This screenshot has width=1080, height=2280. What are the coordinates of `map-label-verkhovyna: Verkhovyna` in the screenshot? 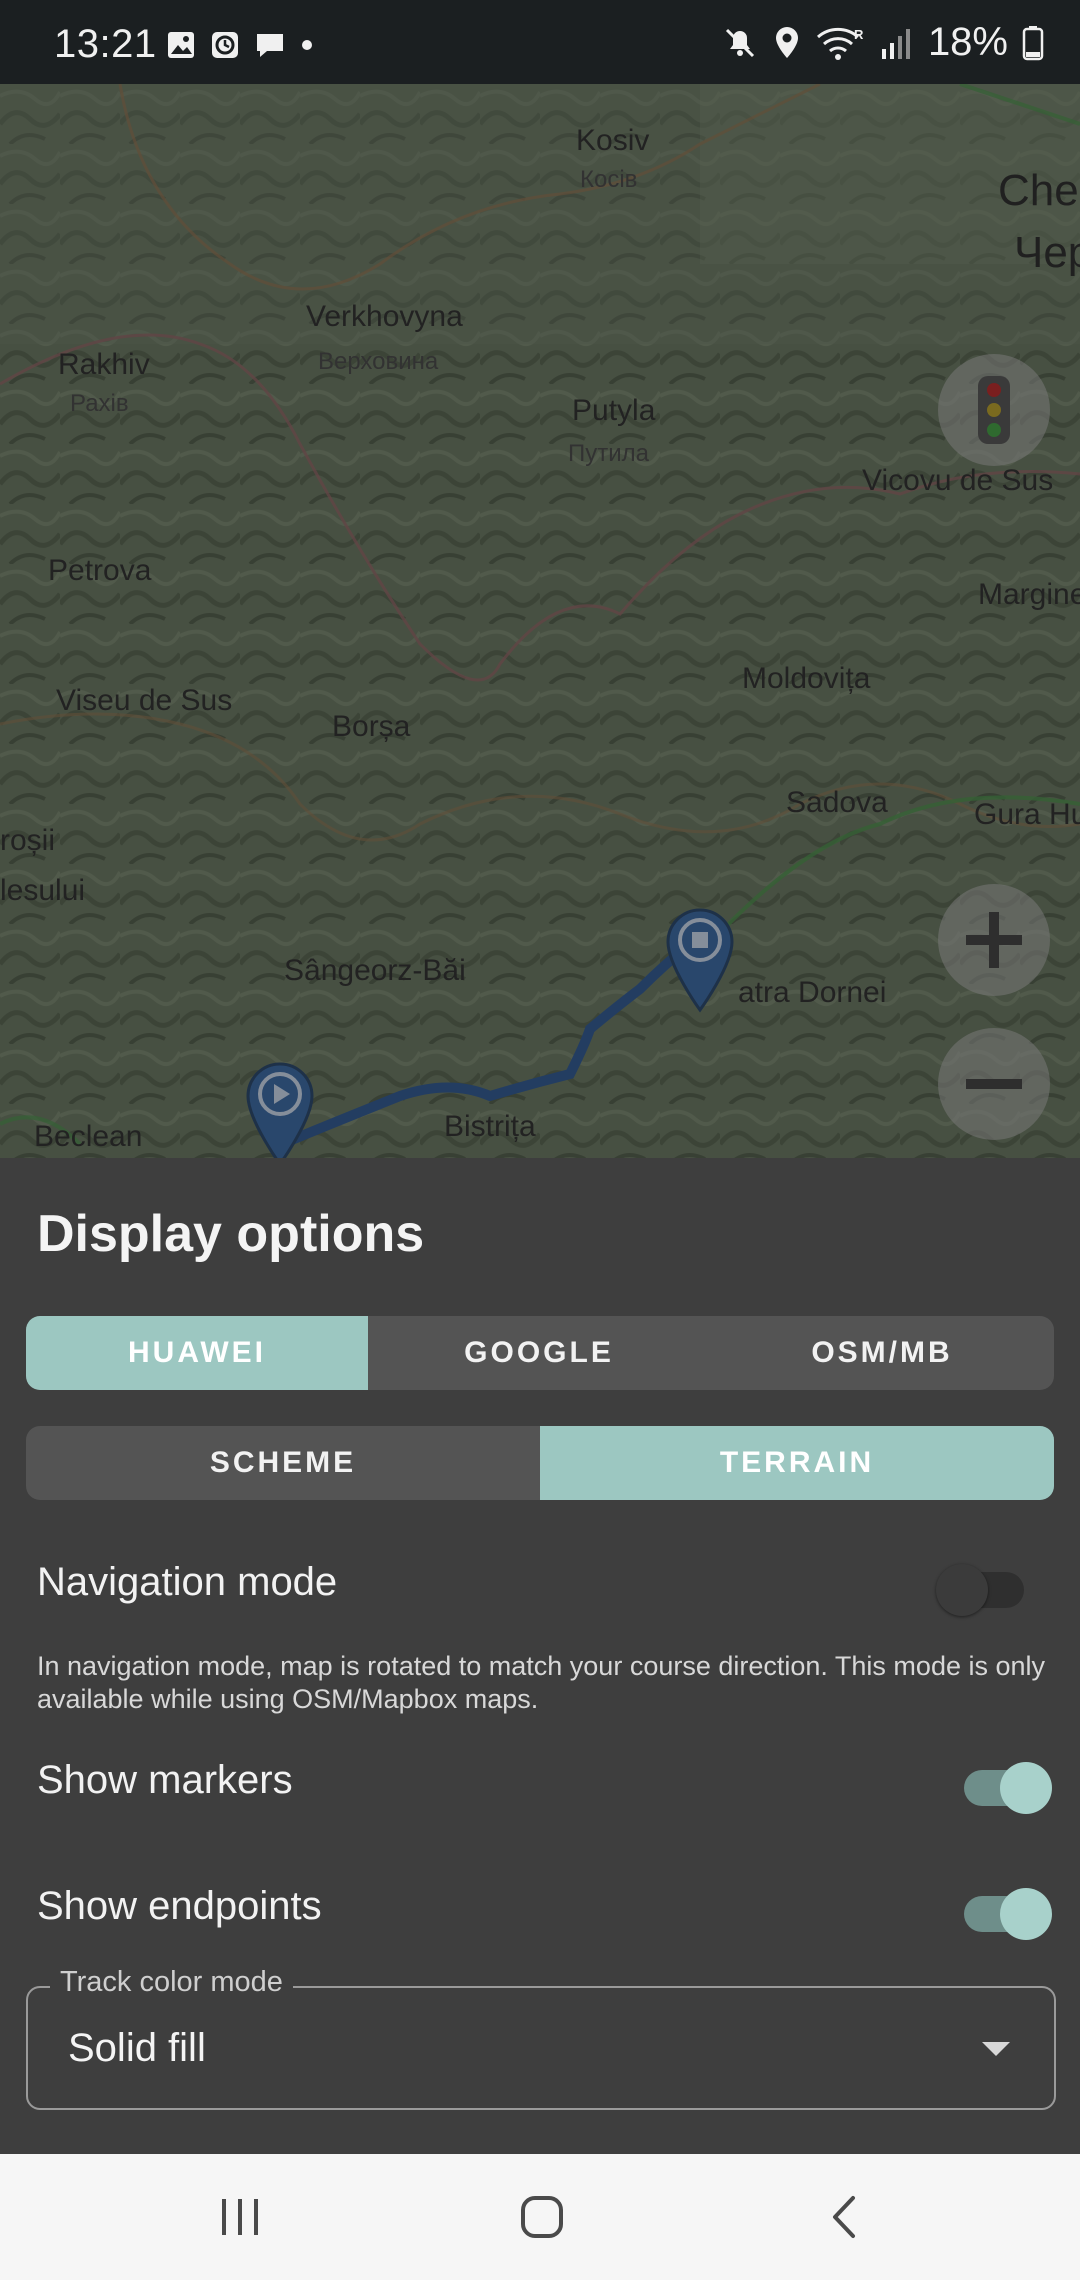 It's located at (384, 316).